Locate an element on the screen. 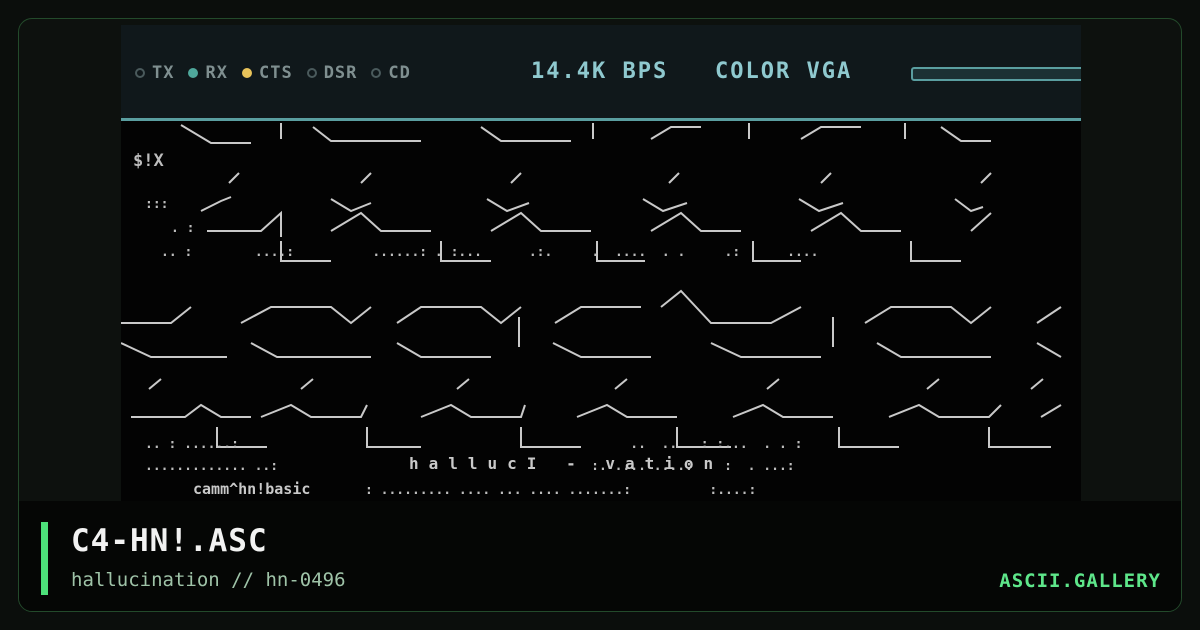 The height and width of the screenshot is (630, 1200). display-mode: COLOR VGA is located at coordinates (784, 71).